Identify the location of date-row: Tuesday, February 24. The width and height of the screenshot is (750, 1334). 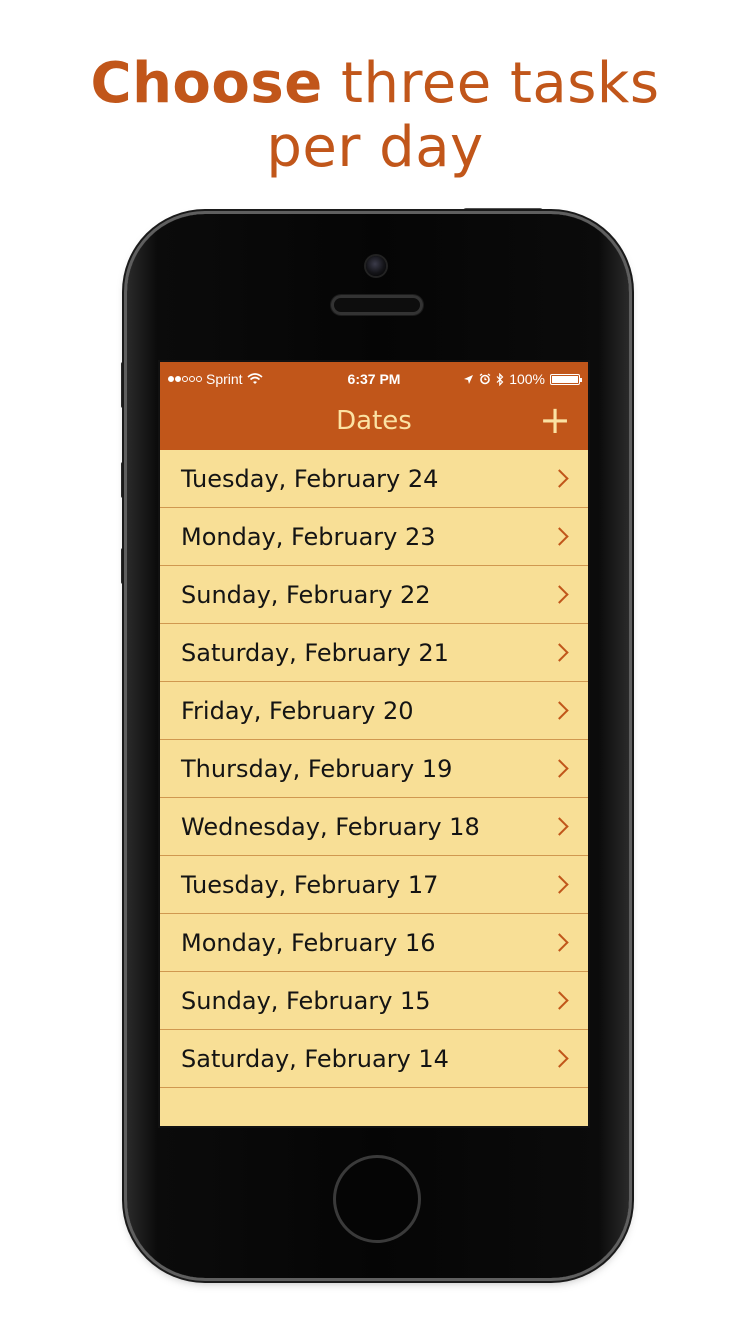
(374, 479).